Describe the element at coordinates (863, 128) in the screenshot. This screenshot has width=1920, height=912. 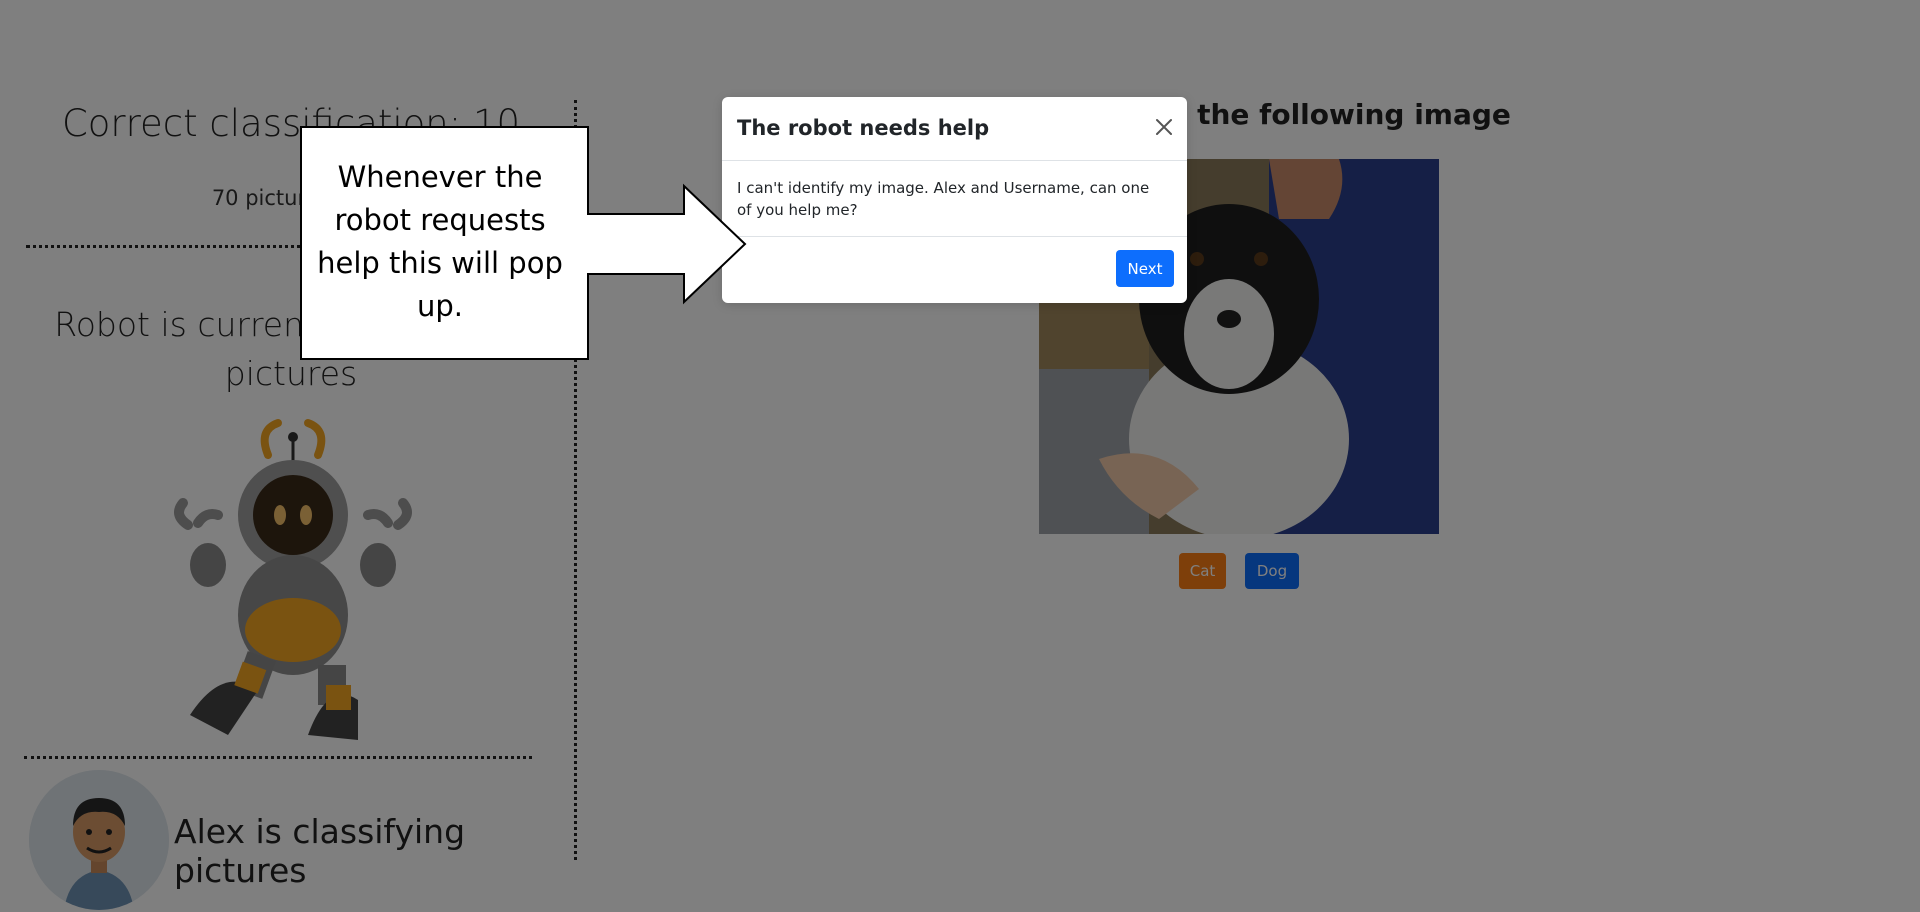
I see `modal-title: The robot needs help` at that location.